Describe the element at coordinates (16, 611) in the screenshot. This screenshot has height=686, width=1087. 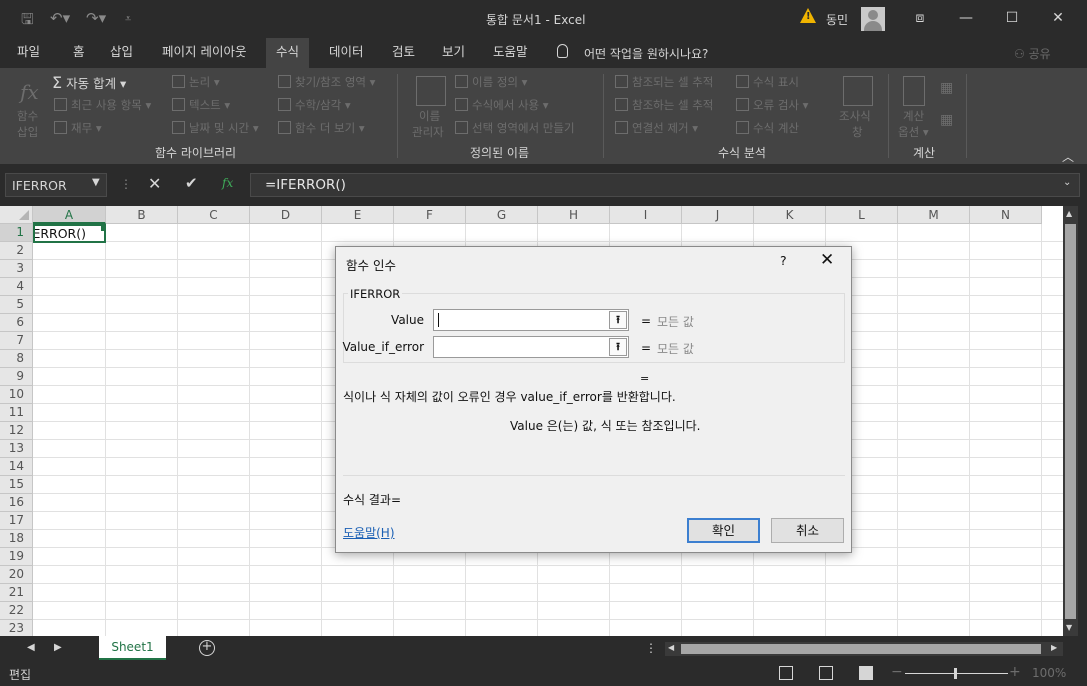
I see `row-header-22: 22` at that location.